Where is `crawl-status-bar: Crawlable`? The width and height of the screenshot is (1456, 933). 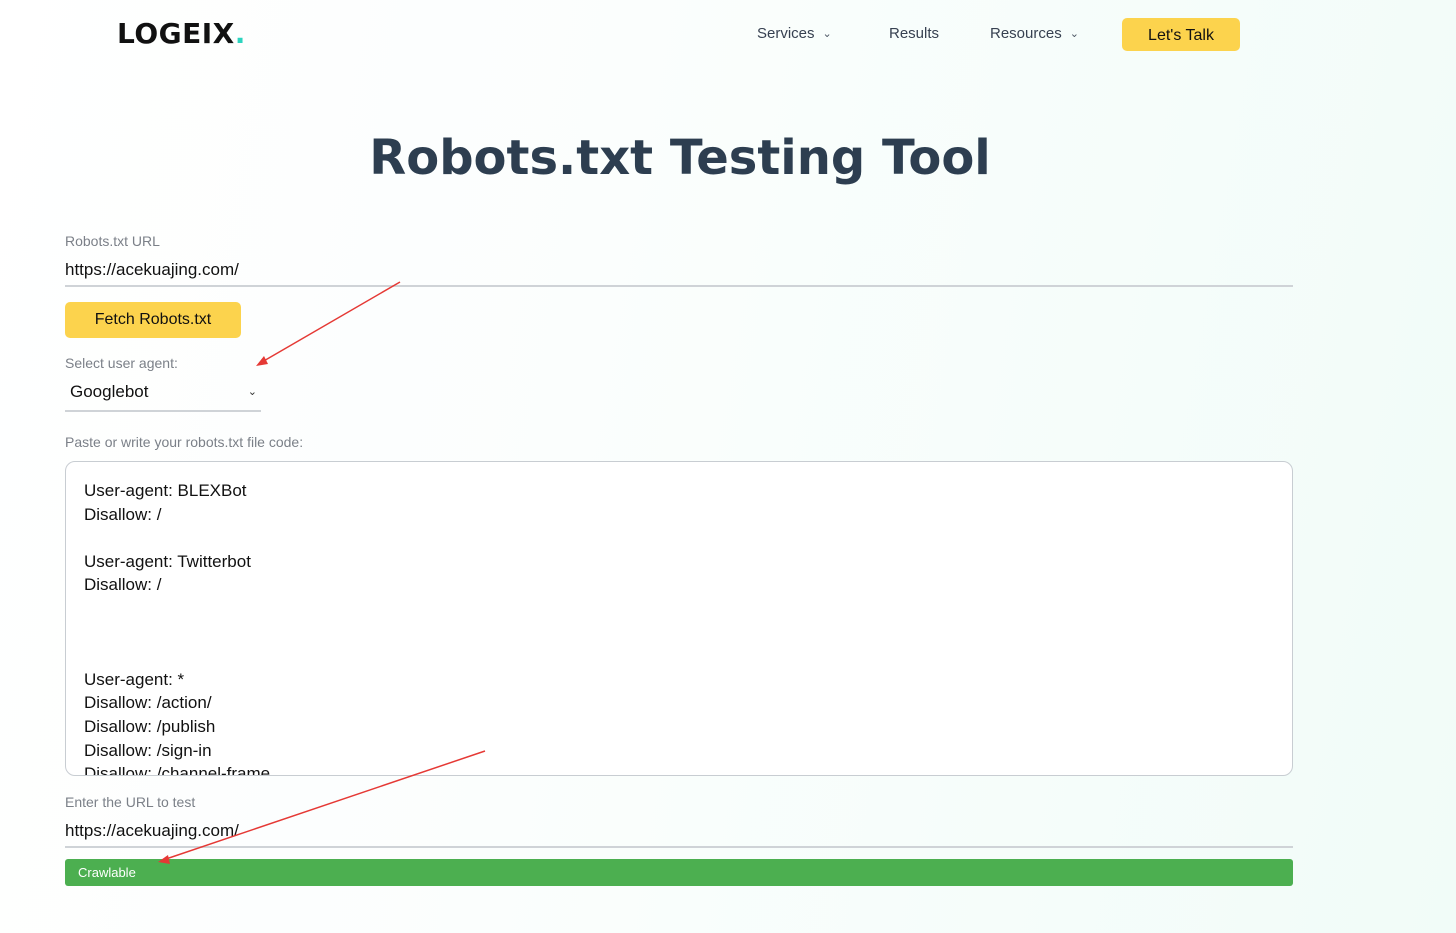
crawl-status-bar: Crawlable is located at coordinates (679, 872).